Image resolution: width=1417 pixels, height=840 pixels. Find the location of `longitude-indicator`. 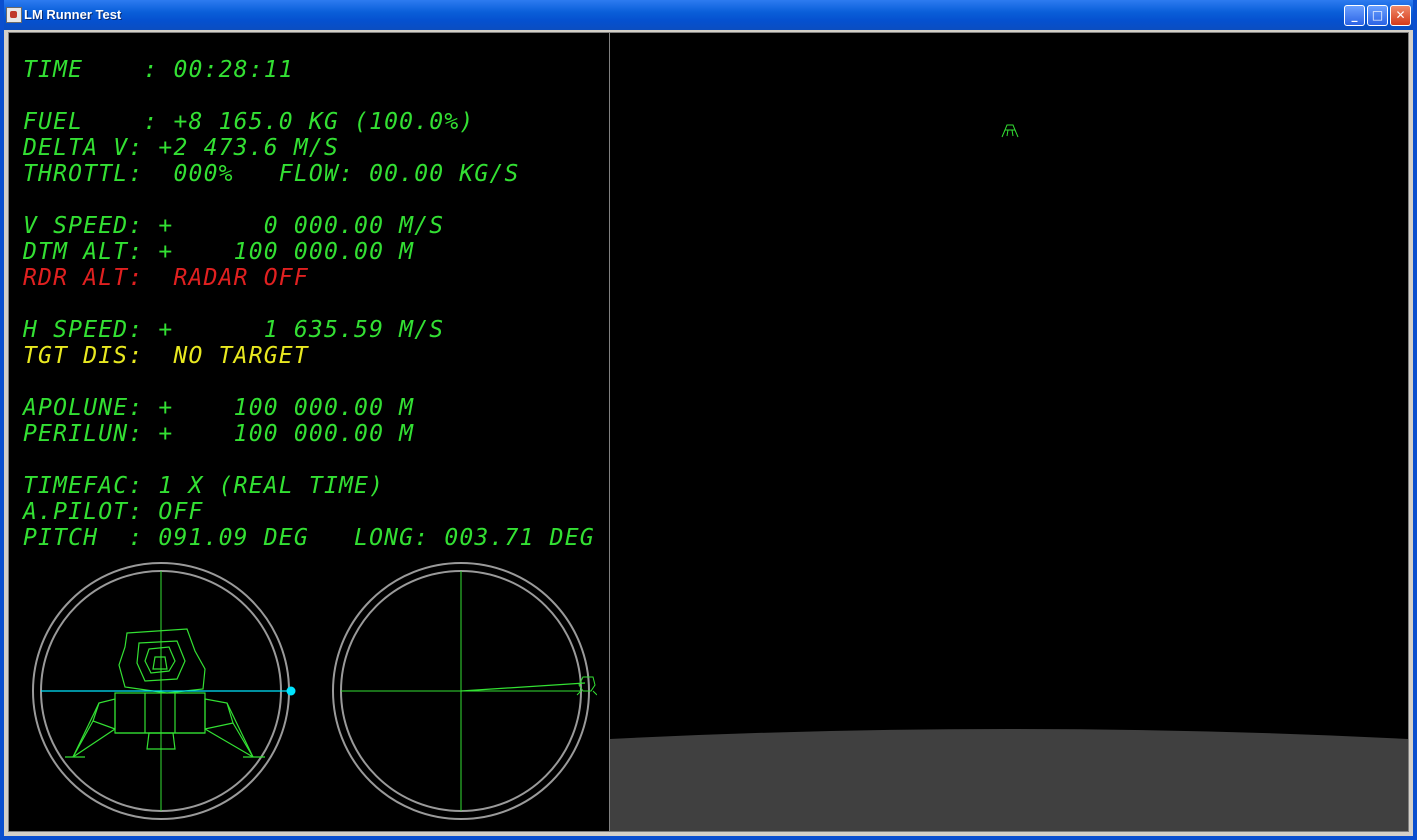

longitude-indicator is located at coordinates (464, 691).